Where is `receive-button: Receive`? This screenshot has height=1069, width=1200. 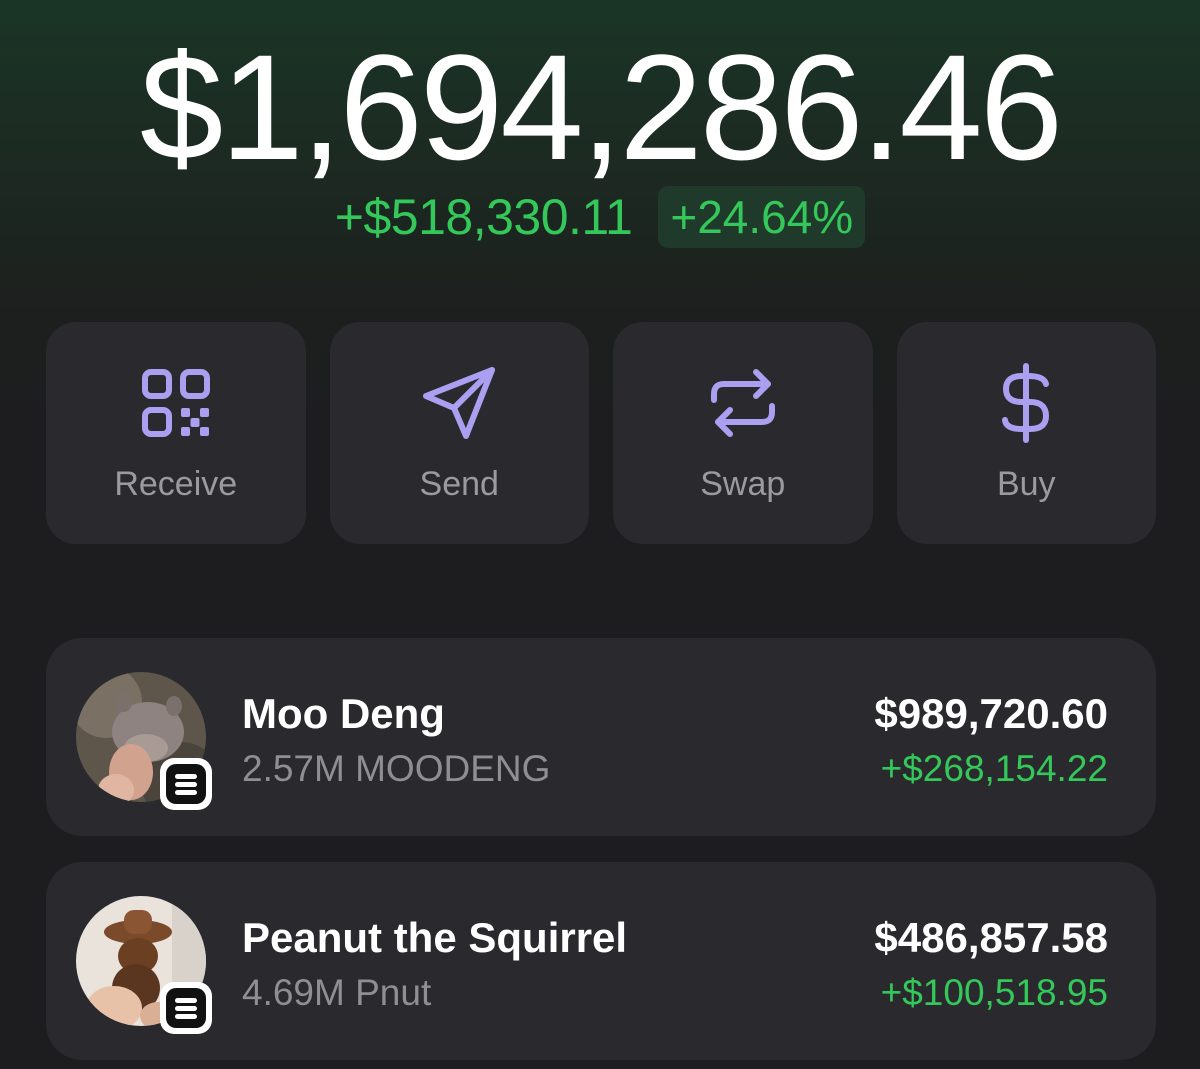 receive-button: Receive is located at coordinates (176, 433).